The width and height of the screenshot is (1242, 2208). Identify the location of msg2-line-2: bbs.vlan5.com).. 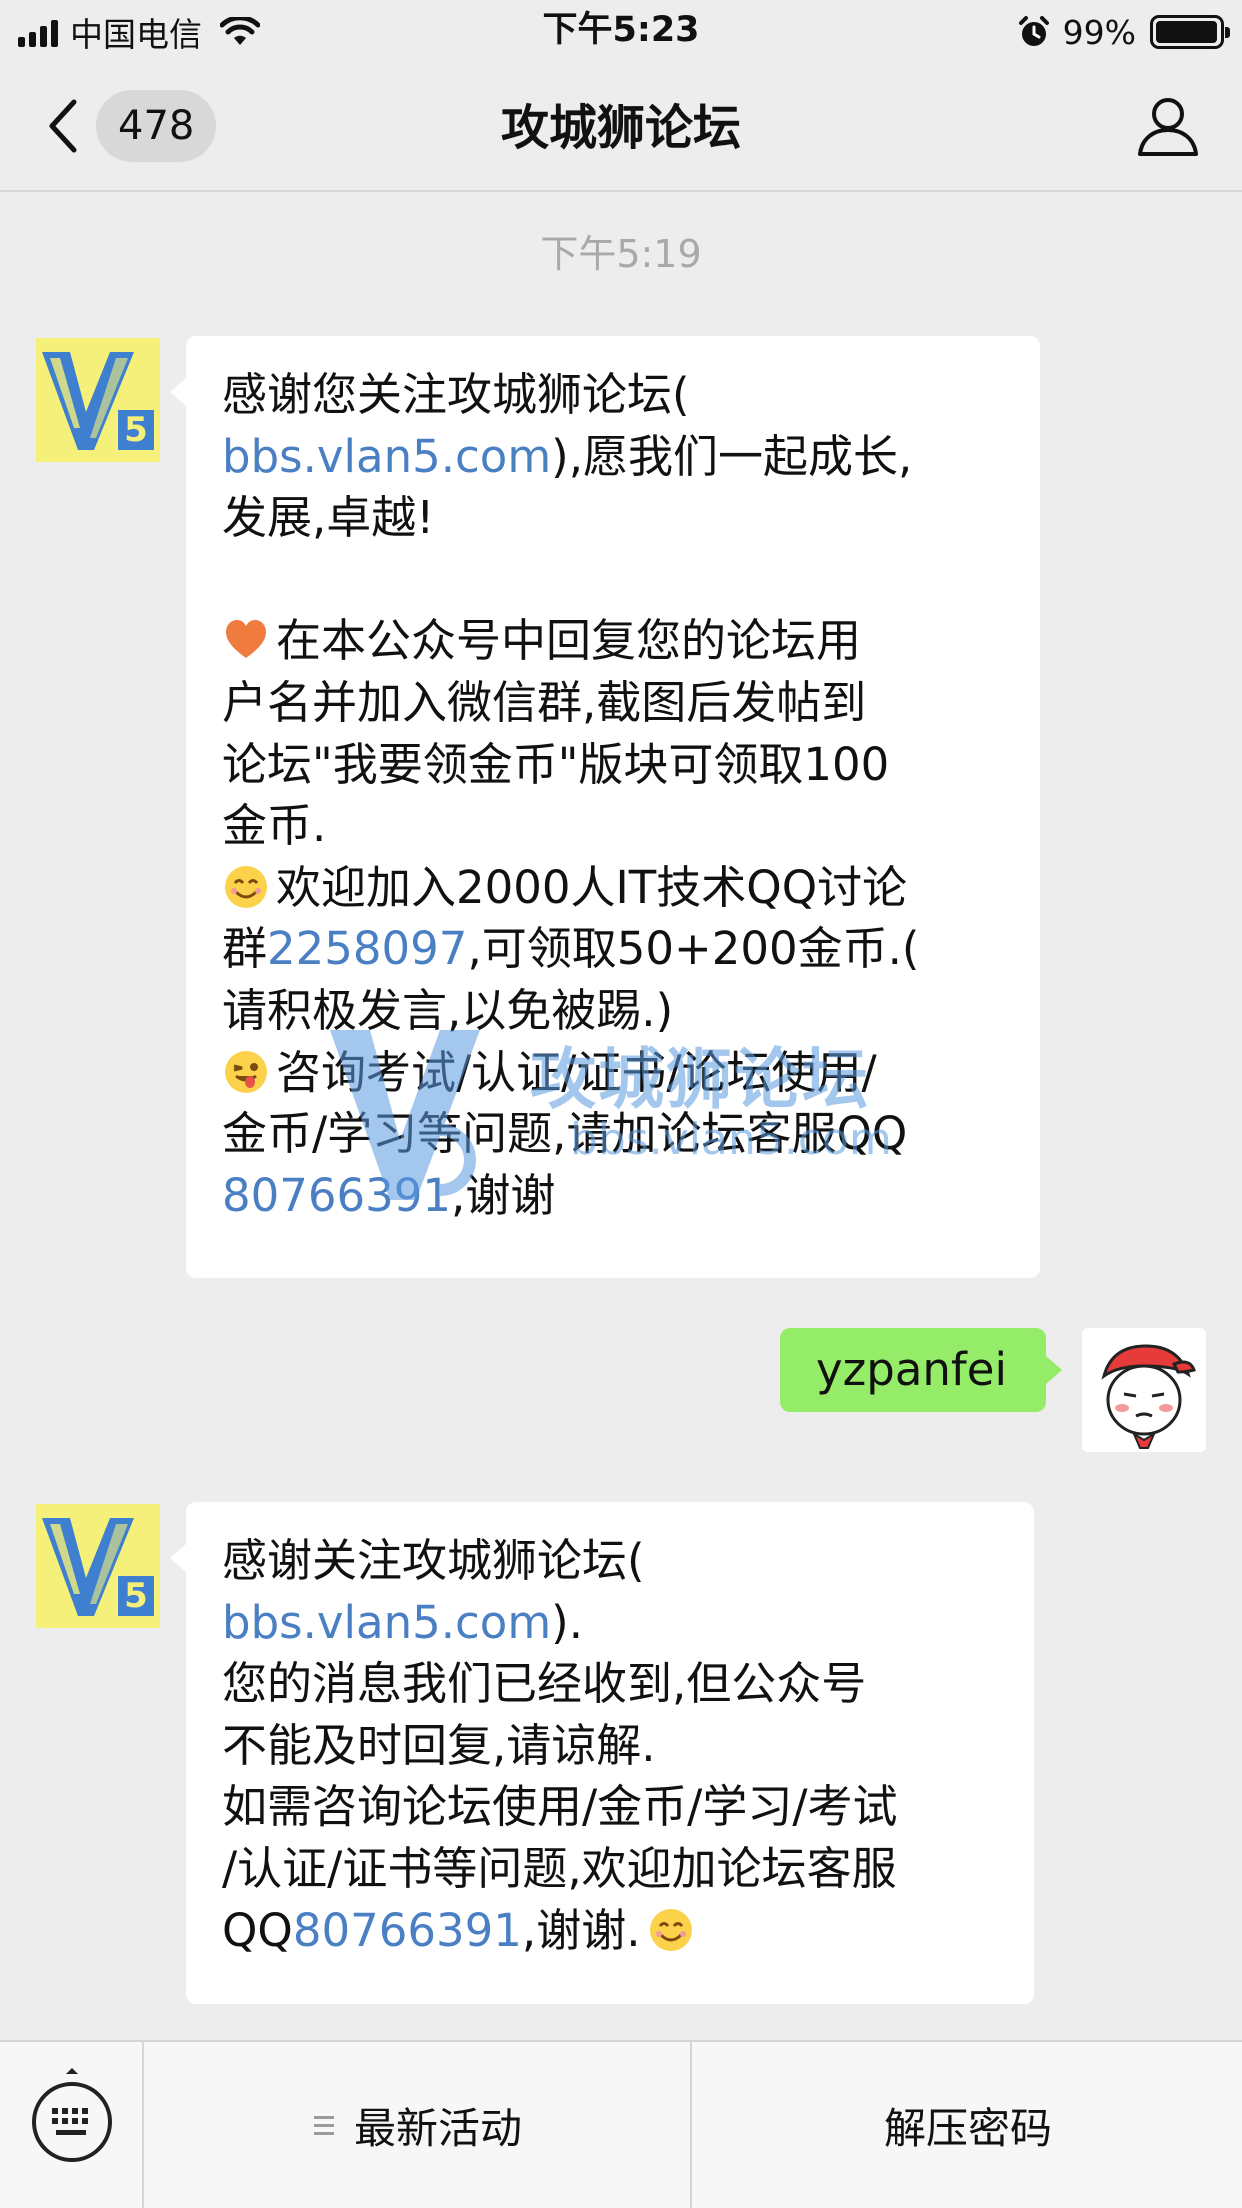
(403, 1622).